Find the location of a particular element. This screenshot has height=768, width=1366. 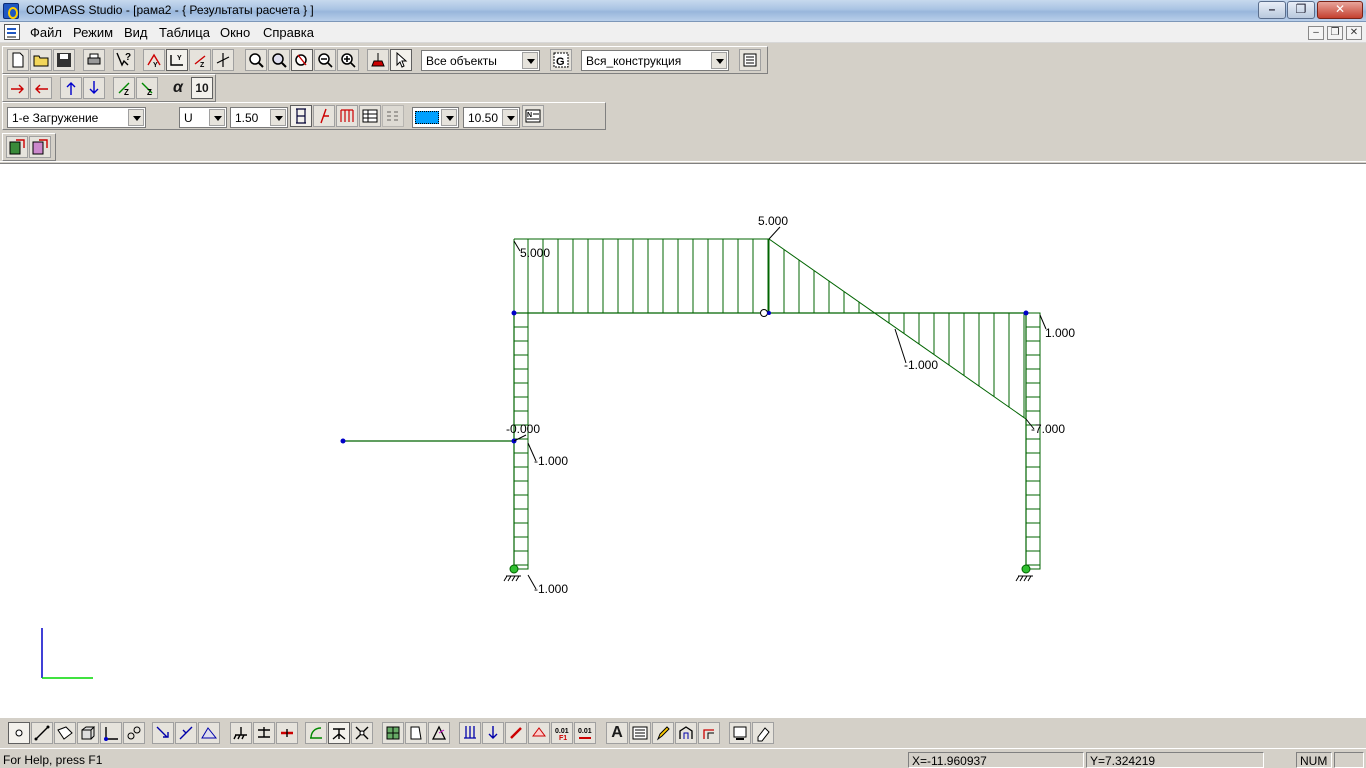

export-excel-icon is located at coordinates (17, 147).